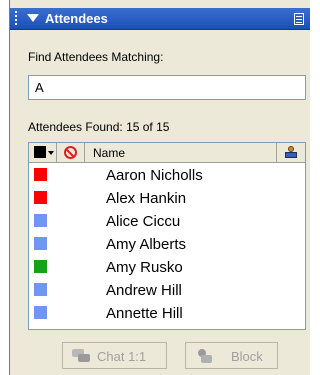 This screenshot has height=375, width=320. Describe the element at coordinates (144, 267) in the screenshot. I see `attendee-name: Amy Rusko` at that location.